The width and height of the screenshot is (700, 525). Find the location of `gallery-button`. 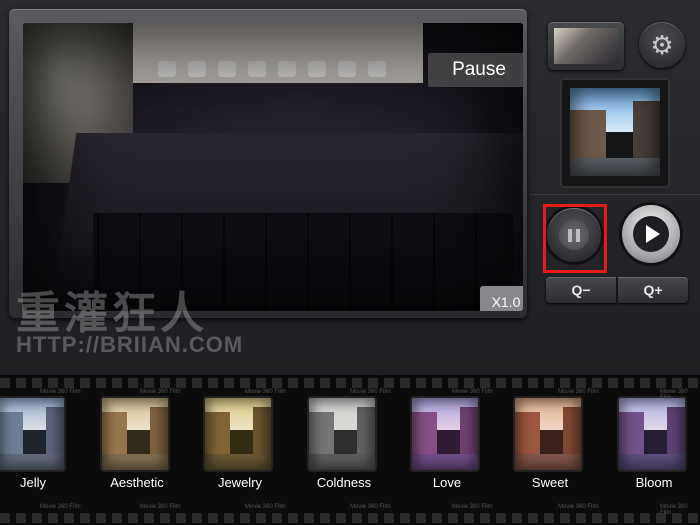

gallery-button is located at coordinates (586, 46).